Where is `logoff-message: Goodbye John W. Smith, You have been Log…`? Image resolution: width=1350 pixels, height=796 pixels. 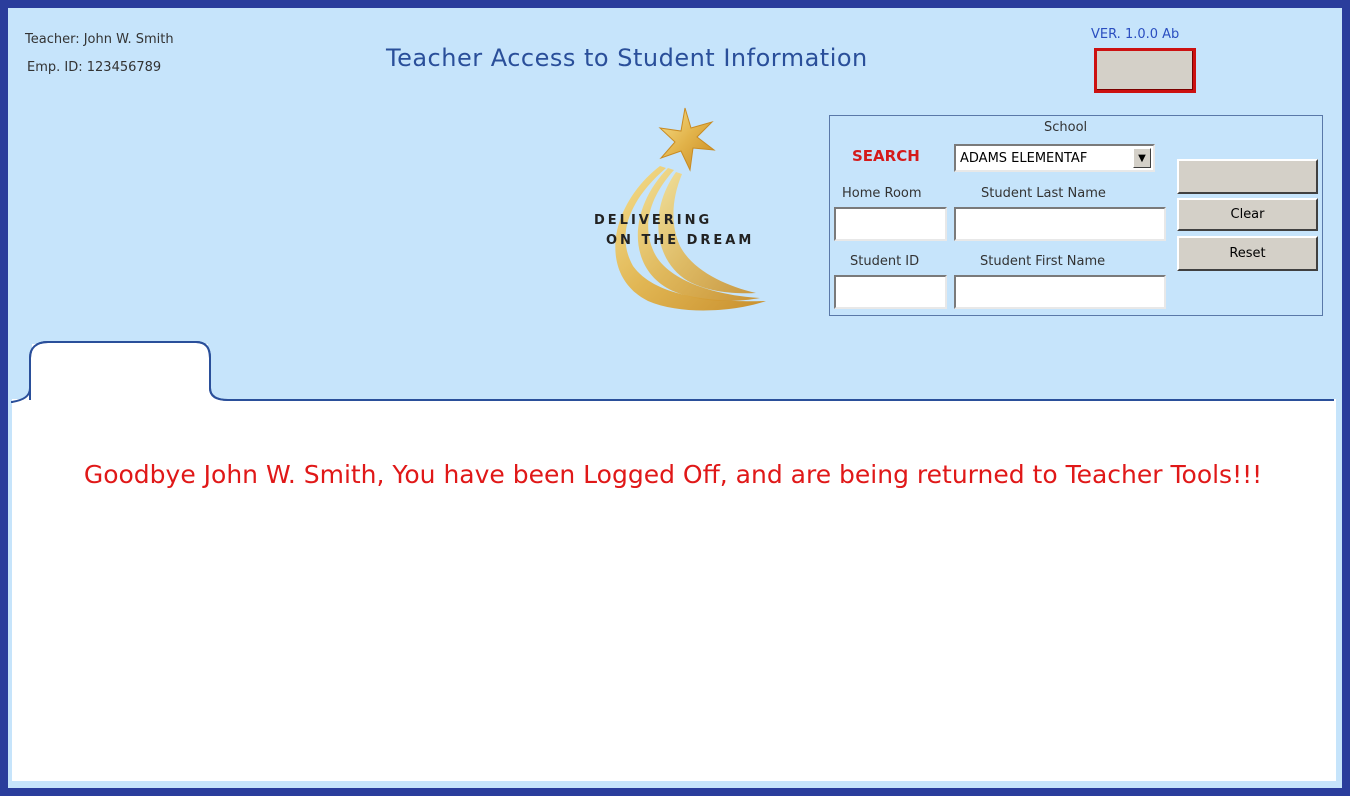 logoff-message: Goodbye John W. Smith, You have been Log… is located at coordinates (673, 474).